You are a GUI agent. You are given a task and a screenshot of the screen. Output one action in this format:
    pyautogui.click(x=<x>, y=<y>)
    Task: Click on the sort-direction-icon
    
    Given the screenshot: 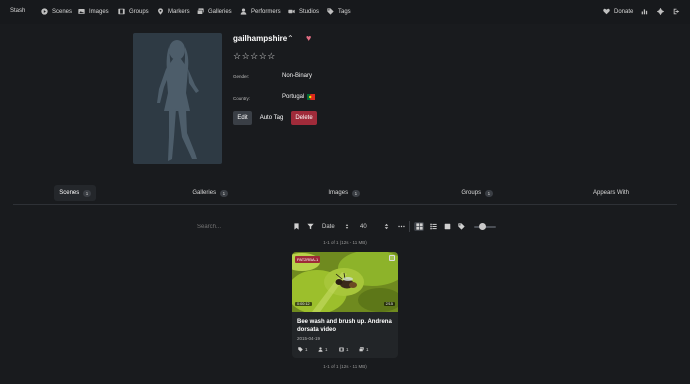 What is the action you would take?
    pyautogui.click(x=347, y=226)
    